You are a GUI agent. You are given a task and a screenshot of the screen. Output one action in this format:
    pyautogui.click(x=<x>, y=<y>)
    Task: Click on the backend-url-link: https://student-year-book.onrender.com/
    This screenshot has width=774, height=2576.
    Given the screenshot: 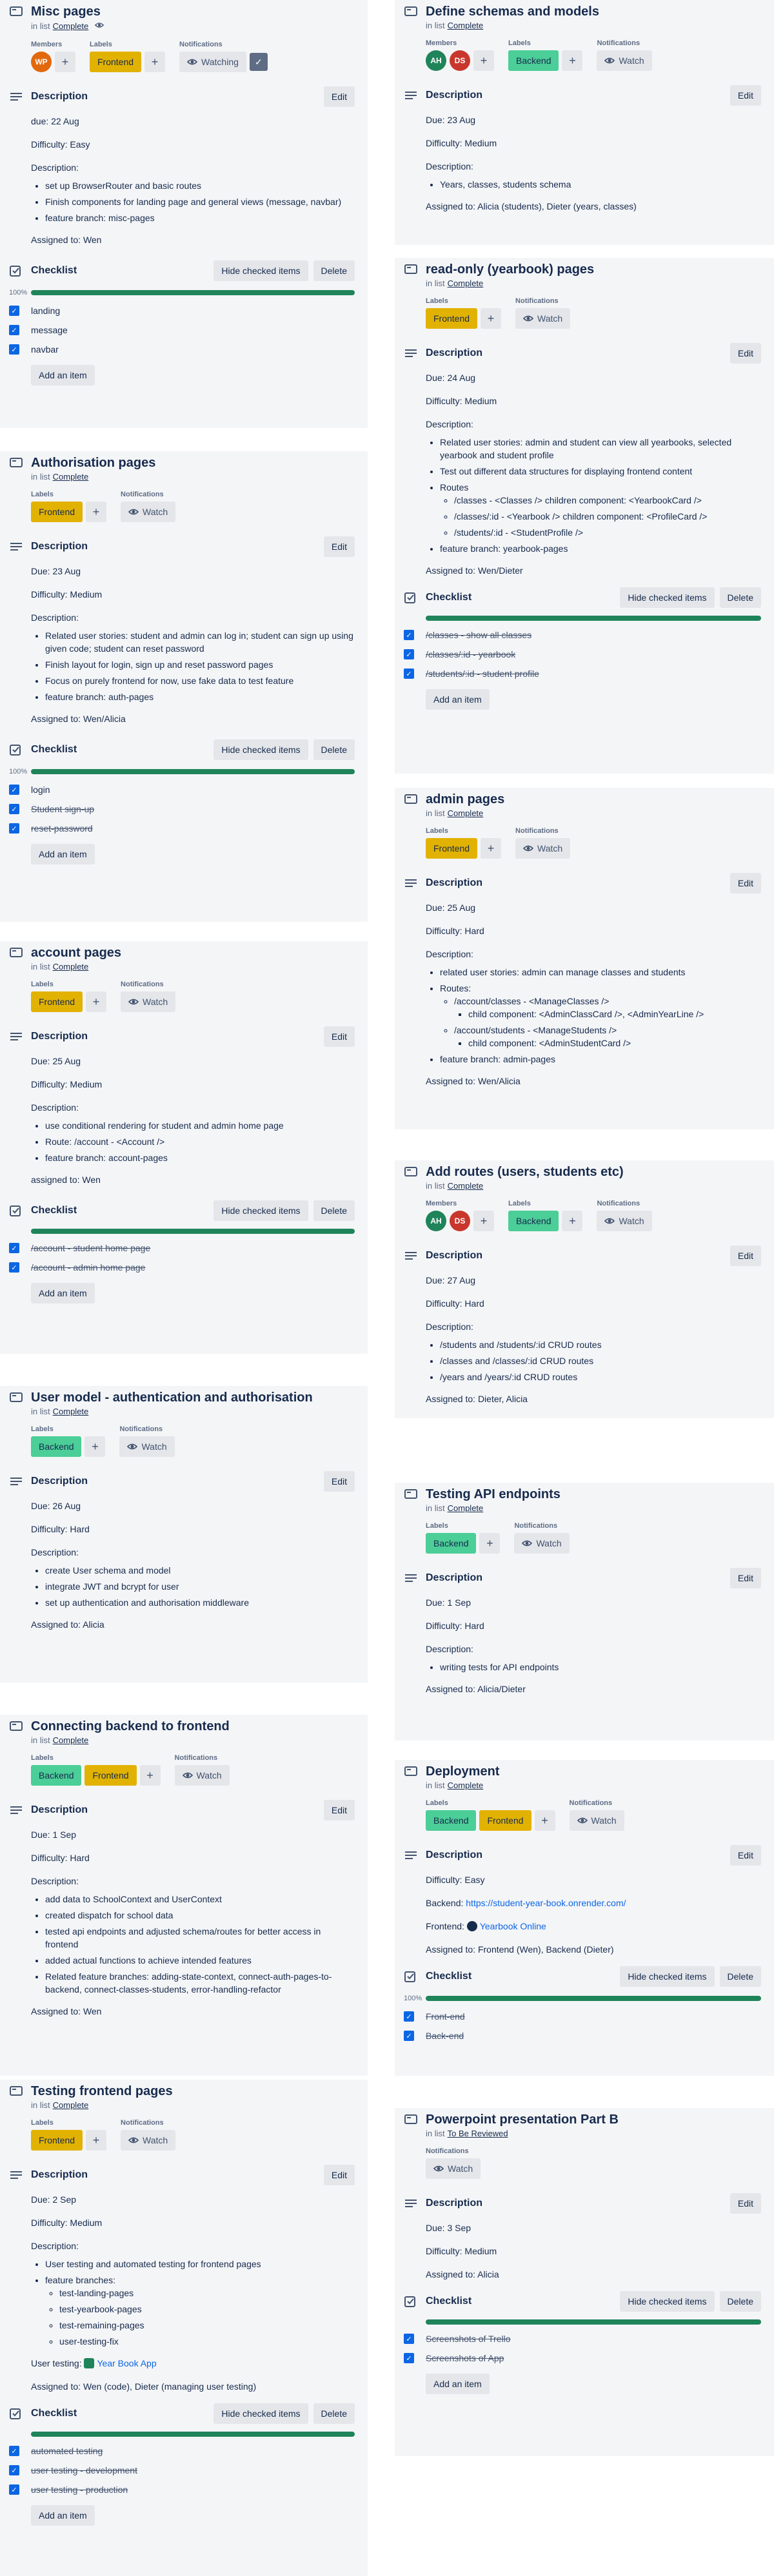 What is the action you would take?
    pyautogui.click(x=546, y=1903)
    